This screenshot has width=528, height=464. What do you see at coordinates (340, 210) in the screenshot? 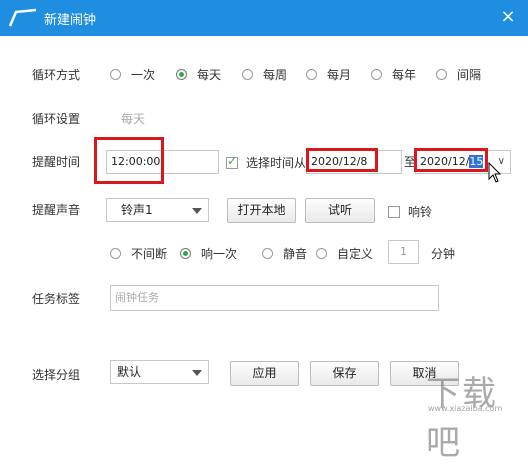
I see `listen-button: 试听` at bounding box center [340, 210].